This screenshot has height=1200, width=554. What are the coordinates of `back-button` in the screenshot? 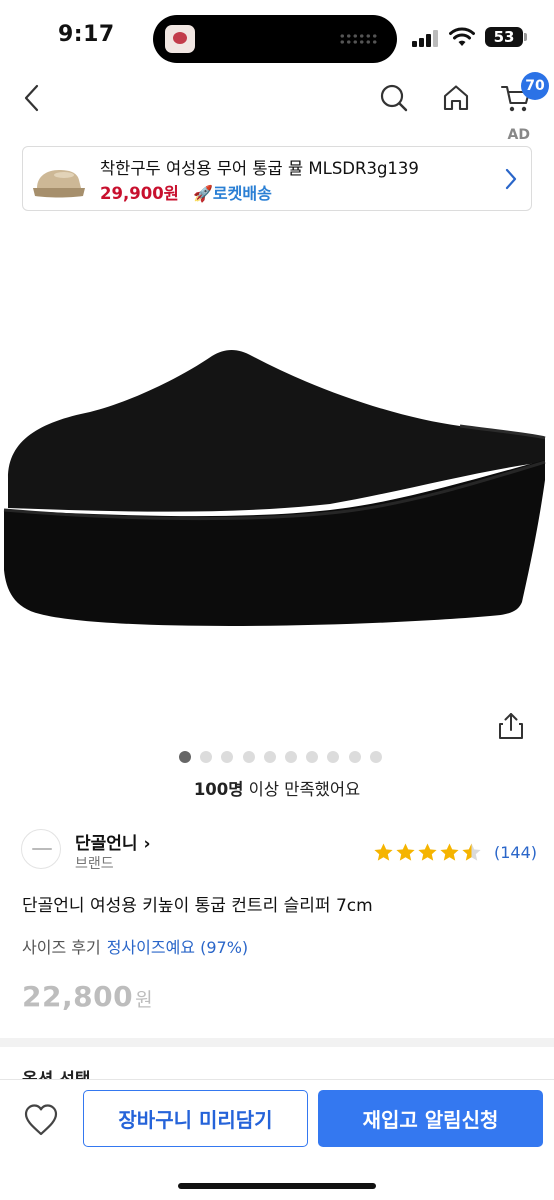 It's located at (32, 98).